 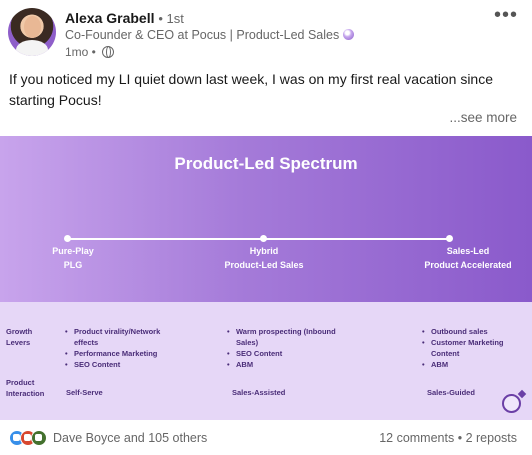 What do you see at coordinates (125, 331) in the screenshot?
I see `lever-item: Product virality/Network` at bounding box center [125, 331].